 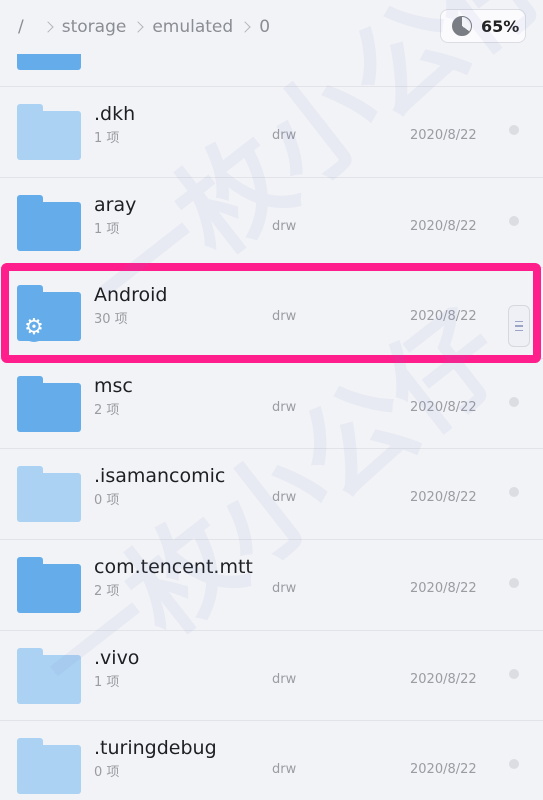 I want to click on file-row: .dkh 1 项 drw 2020/8/22, so click(x=271, y=131).